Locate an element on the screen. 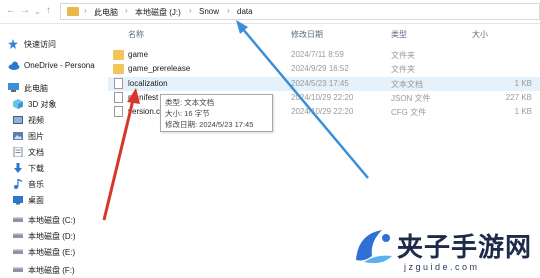 The image size is (540, 278). watermark-url: jzguide.com is located at coordinates (442, 267).